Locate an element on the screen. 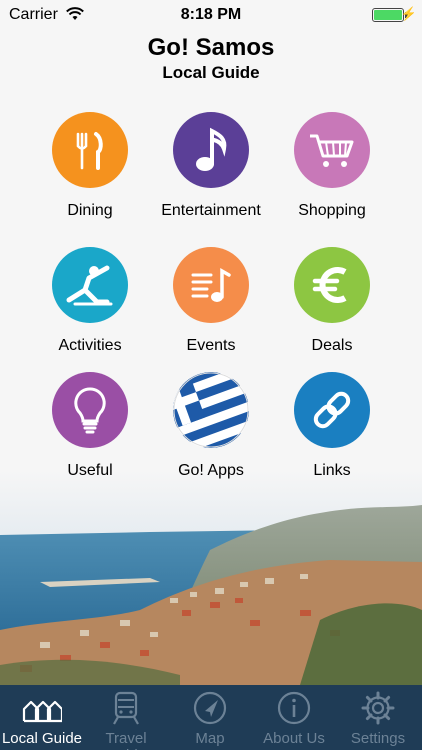  tab-label: About Us is located at coordinates (294, 738).